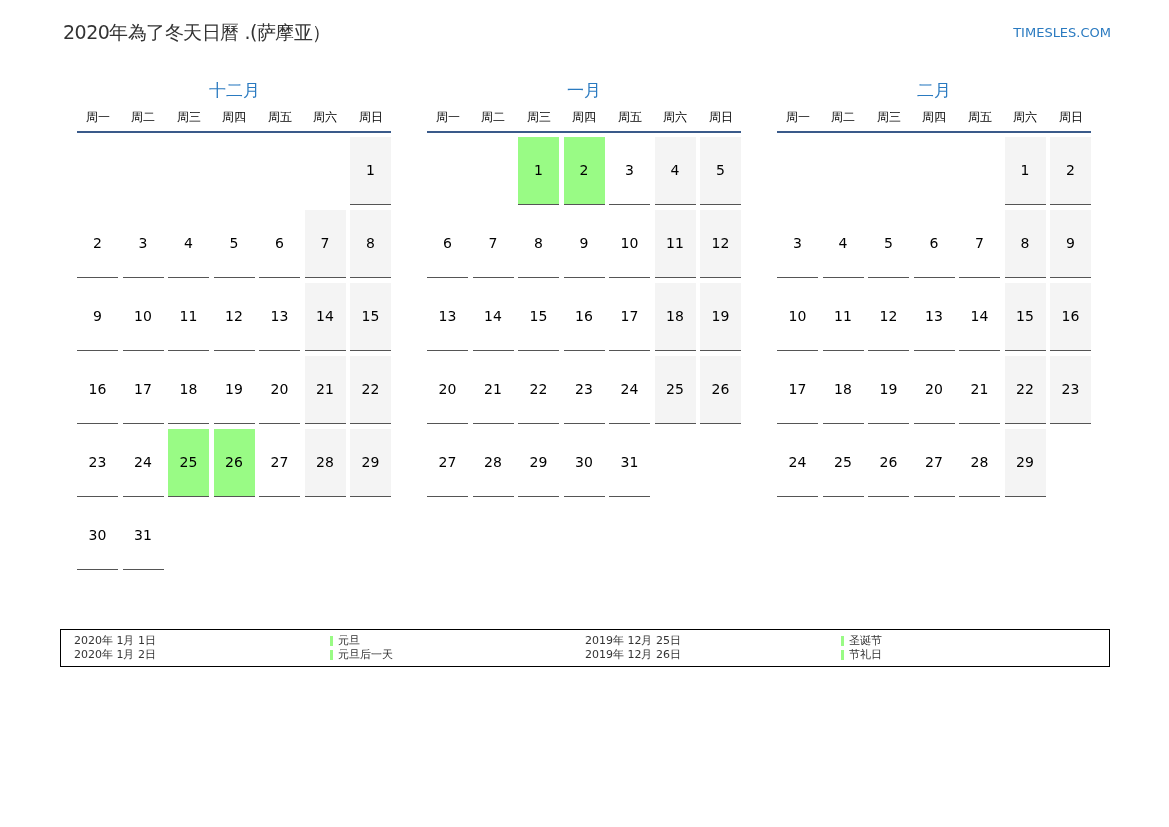  Describe the element at coordinates (584, 90) in the screenshot. I see `month-title: 一月` at that location.